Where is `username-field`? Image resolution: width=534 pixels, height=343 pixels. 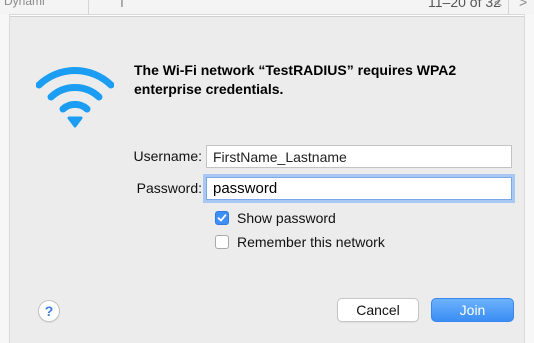
username-field is located at coordinates (359, 156).